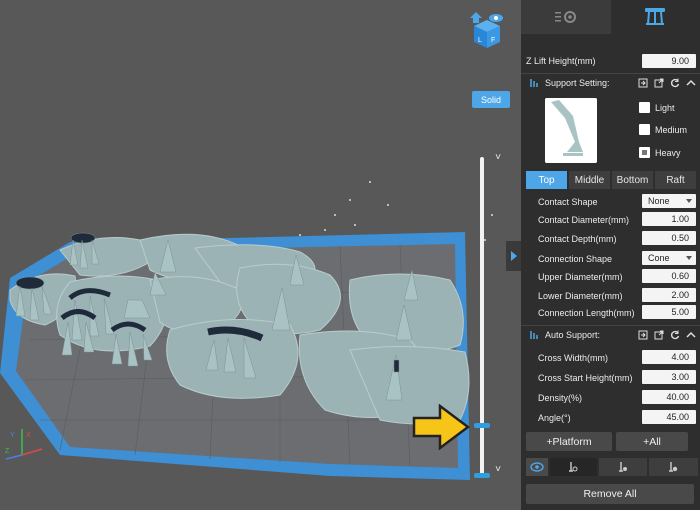 The image size is (700, 510). Describe the element at coordinates (669, 219) in the screenshot. I see `contact-diameter-input: 1.00` at that location.